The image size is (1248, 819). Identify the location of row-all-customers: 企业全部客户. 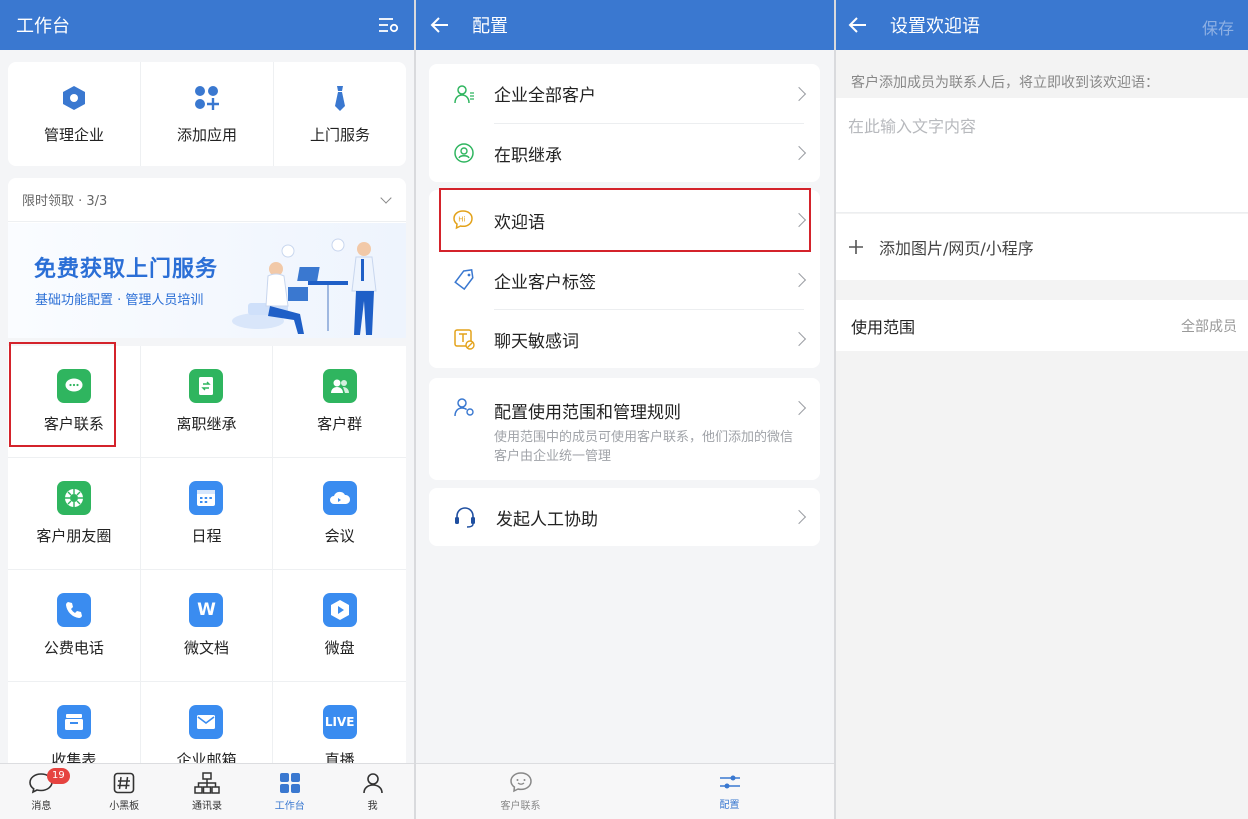
(624, 93).